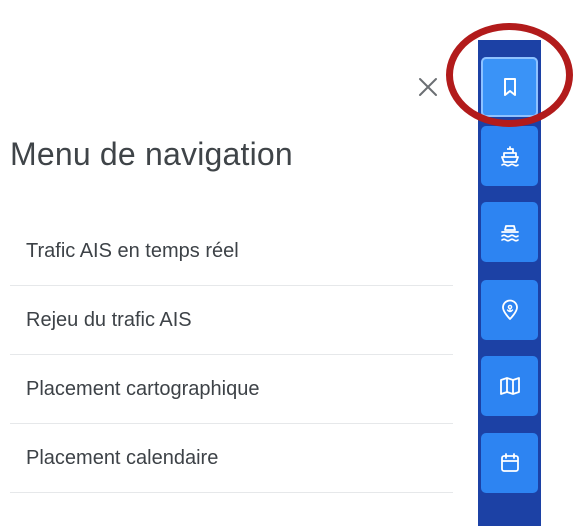  I want to click on sidebar-map-button, so click(509, 386).